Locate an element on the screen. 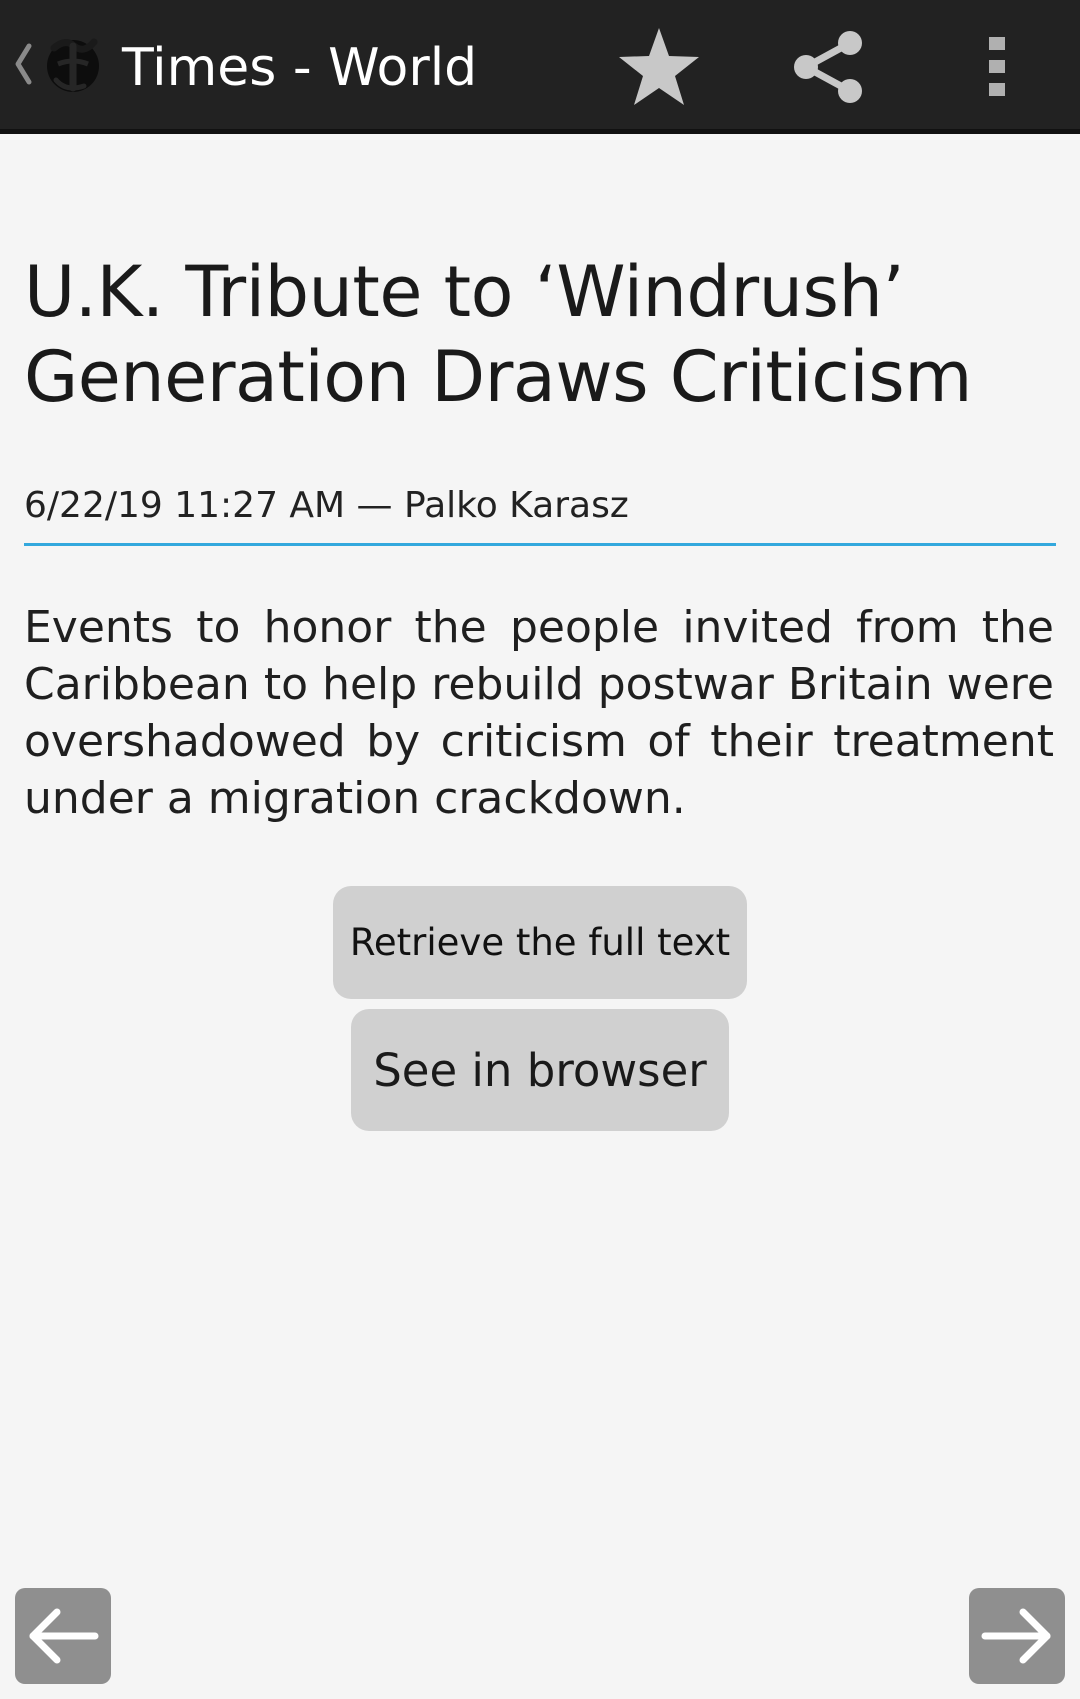 This screenshot has width=1080, height=1699. next-article-button is located at coordinates (1017, 1636).